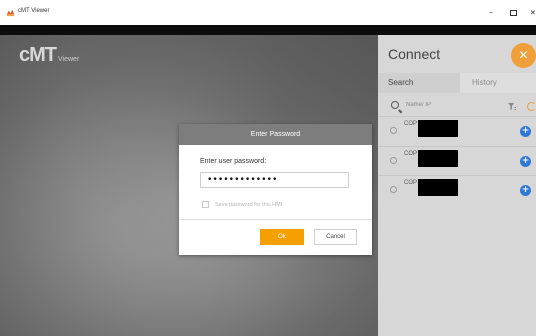 The image size is (536, 336). What do you see at coordinates (233, 161) in the screenshot?
I see `password-prompt: Enter user password:` at bounding box center [233, 161].